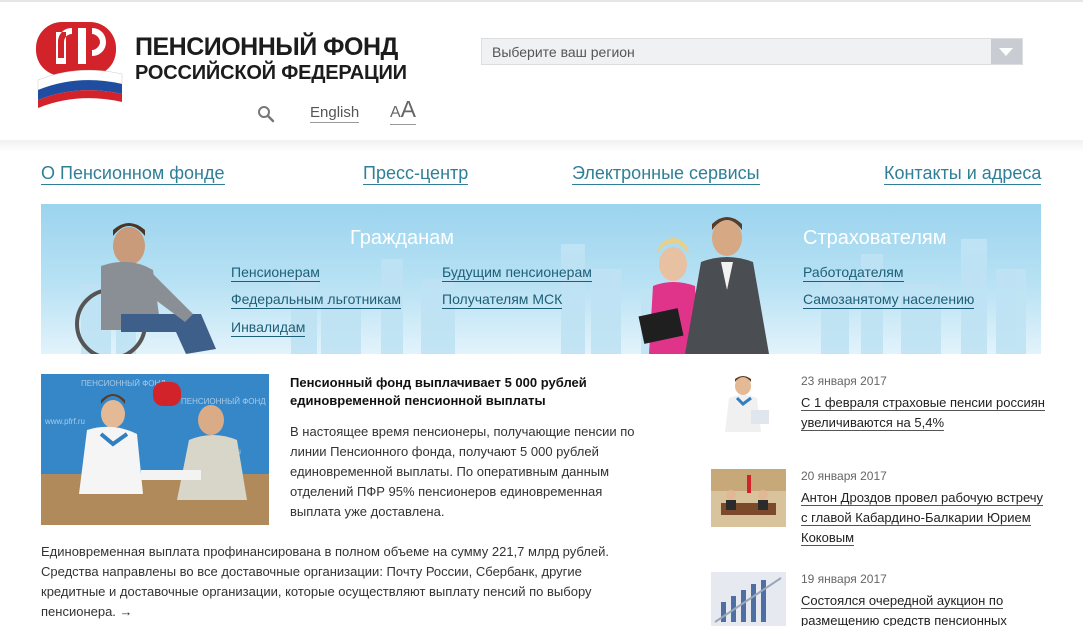 The width and height of the screenshot is (1083, 626). Describe the element at coordinates (266, 47) in the screenshot. I see `org-name-line1: ПЕНСИОННЫЙ ФОНД` at that location.